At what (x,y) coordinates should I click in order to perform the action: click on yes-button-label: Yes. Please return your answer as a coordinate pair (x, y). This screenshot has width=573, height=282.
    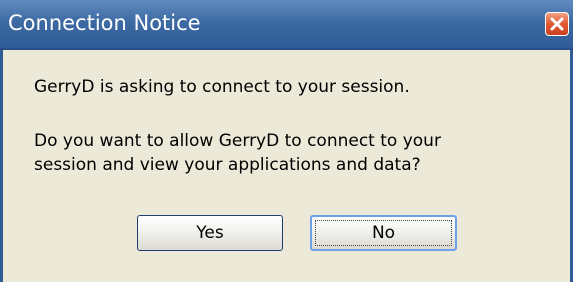
    Looking at the image, I should click on (210, 233).